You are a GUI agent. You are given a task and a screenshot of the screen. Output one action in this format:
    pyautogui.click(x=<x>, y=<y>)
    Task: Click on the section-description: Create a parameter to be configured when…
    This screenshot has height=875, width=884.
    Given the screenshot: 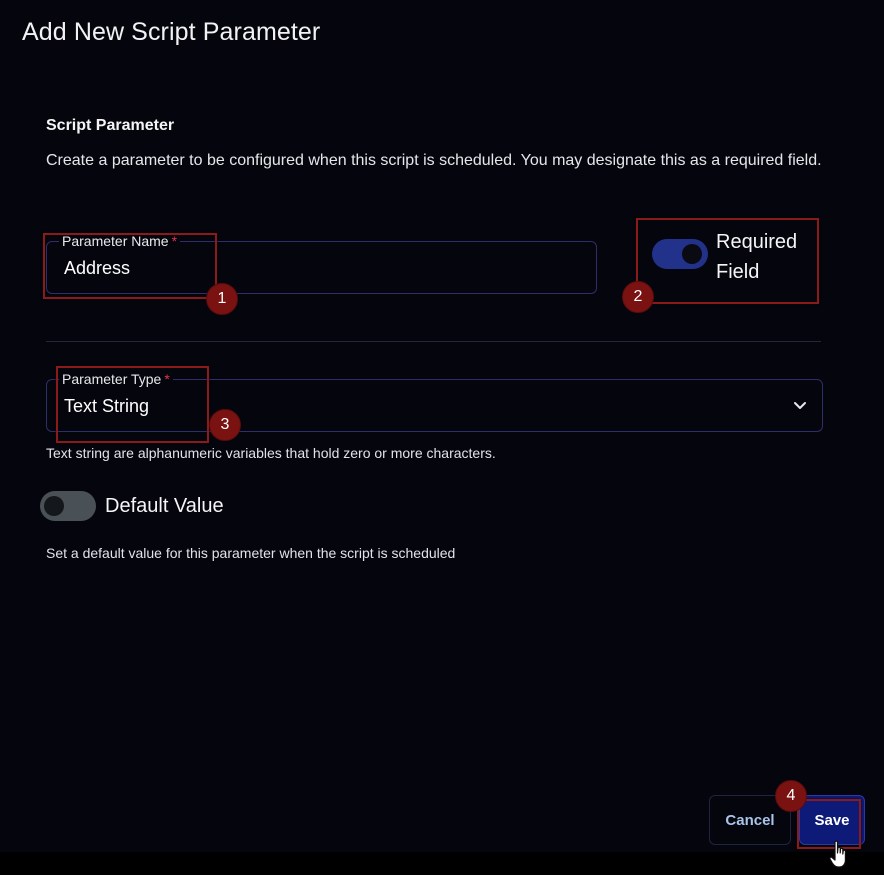 What is the action you would take?
    pyautogui.click(x=434, y=160)
    